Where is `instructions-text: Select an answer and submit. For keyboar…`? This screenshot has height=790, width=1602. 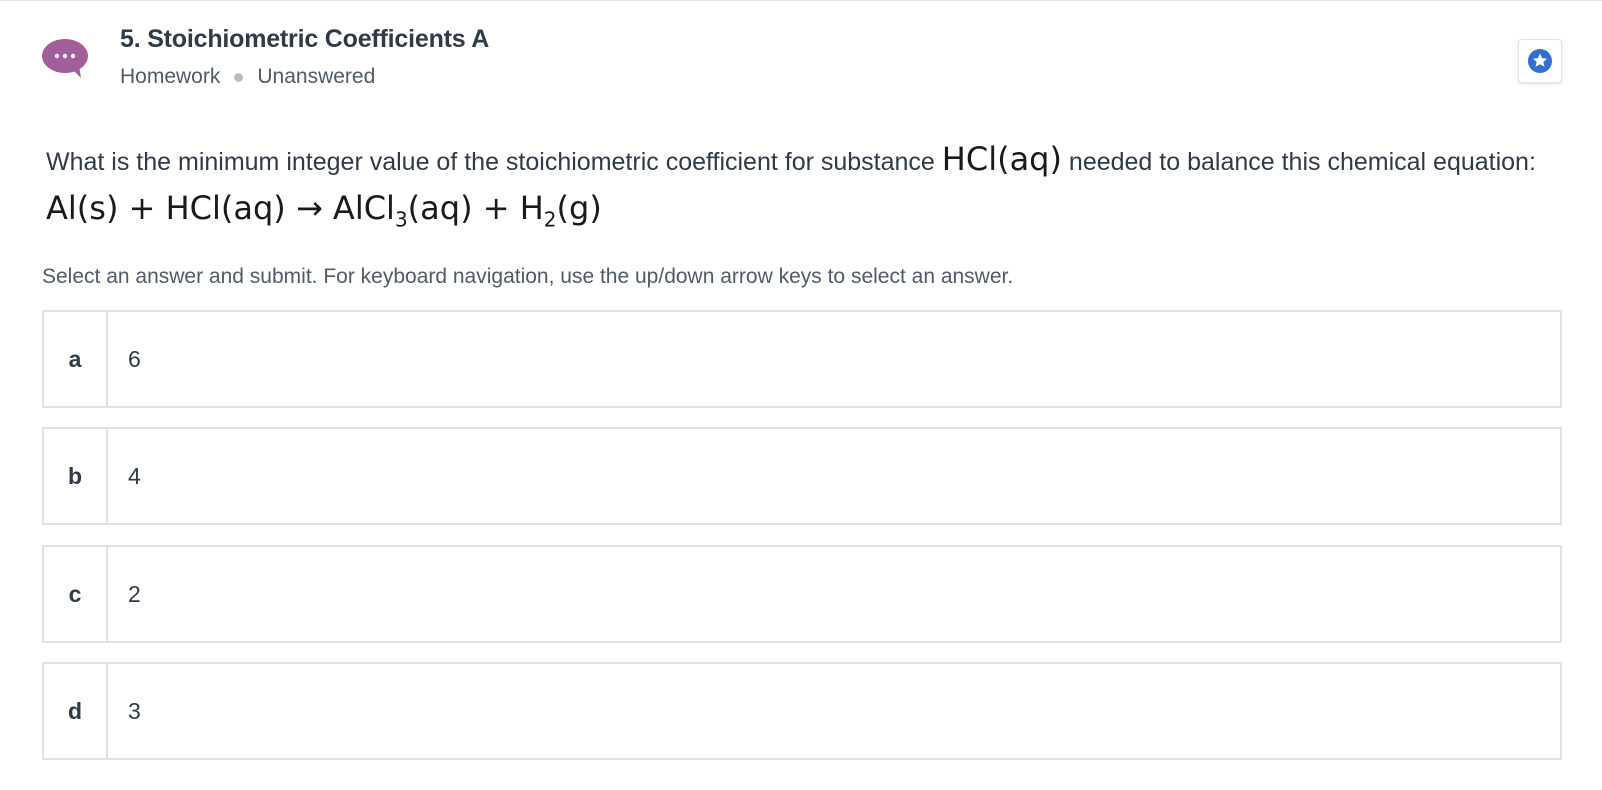 instructions-text: Select an answer and submit. For keyboar… is located at coordinates (528, 276).